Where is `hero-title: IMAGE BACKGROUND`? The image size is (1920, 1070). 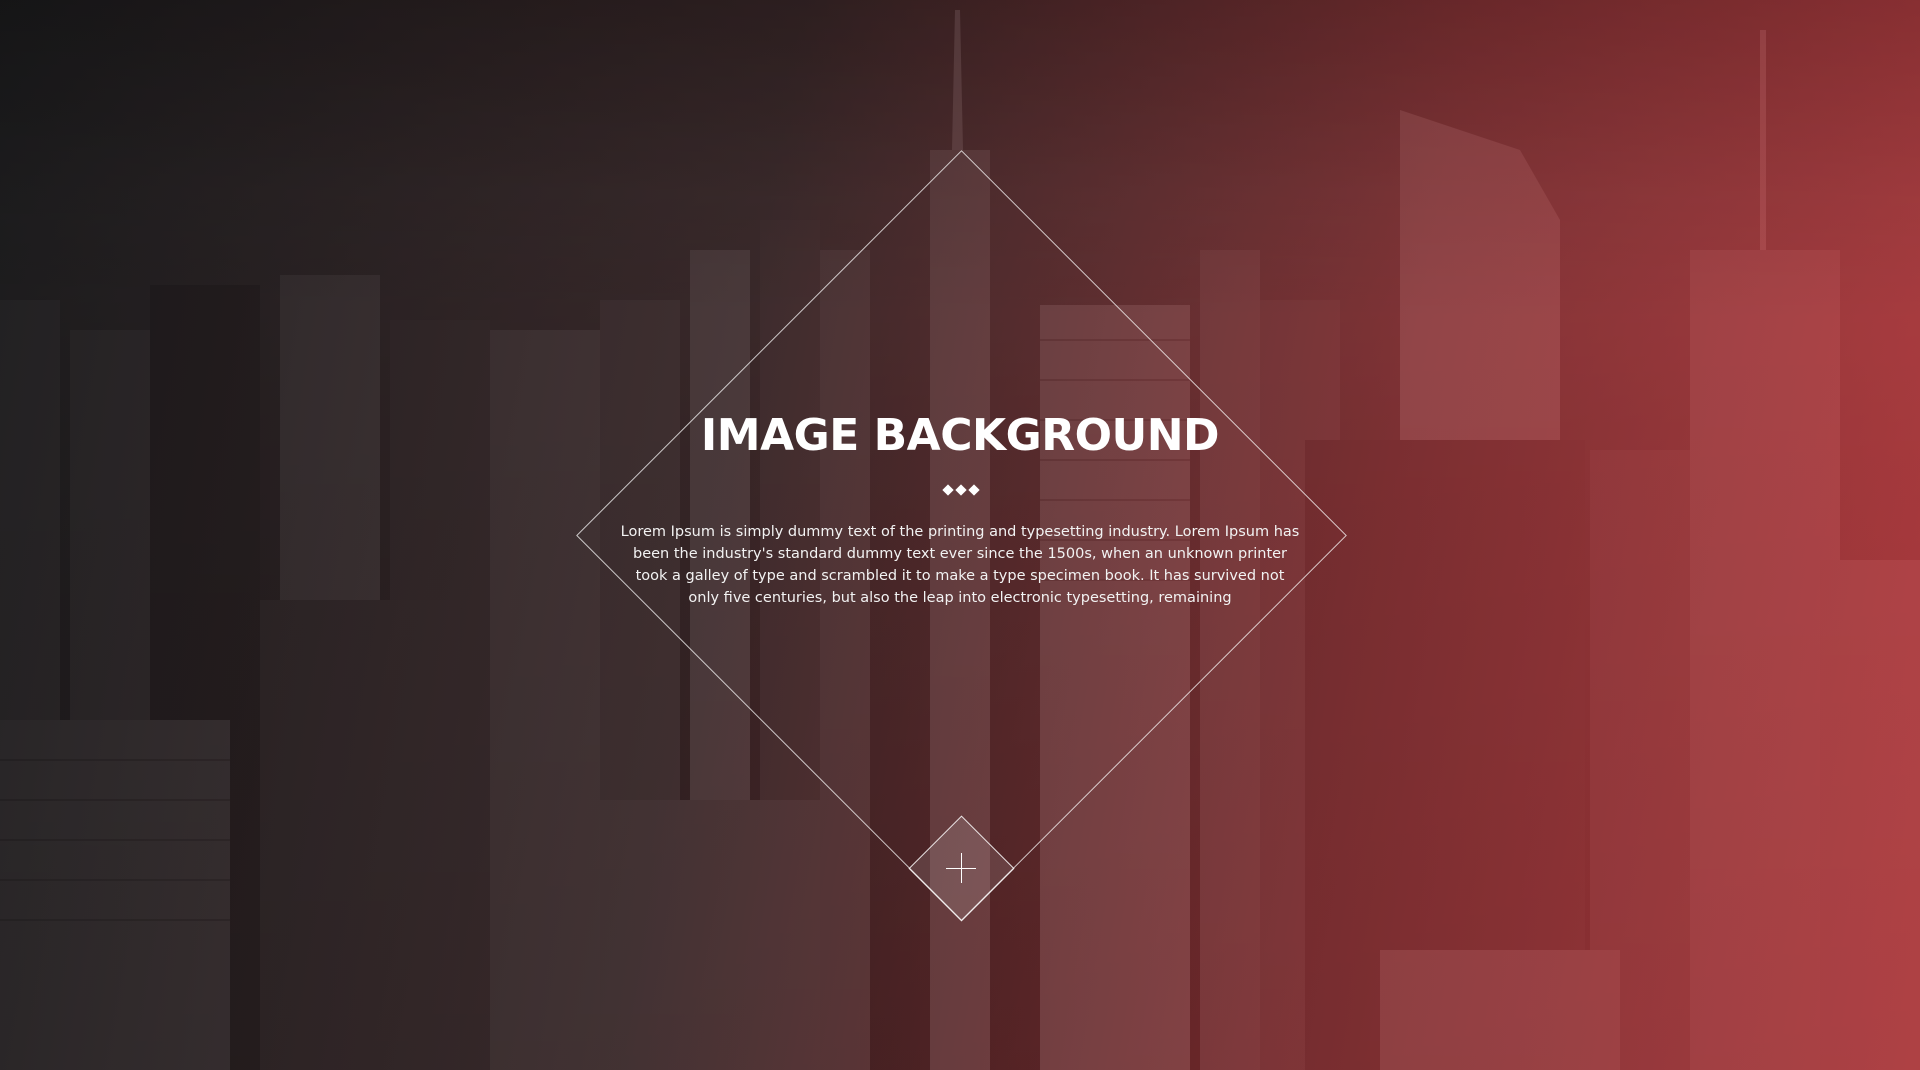
hero-title: IMAGE BACKGROUND is located at coordinates (960, 435).